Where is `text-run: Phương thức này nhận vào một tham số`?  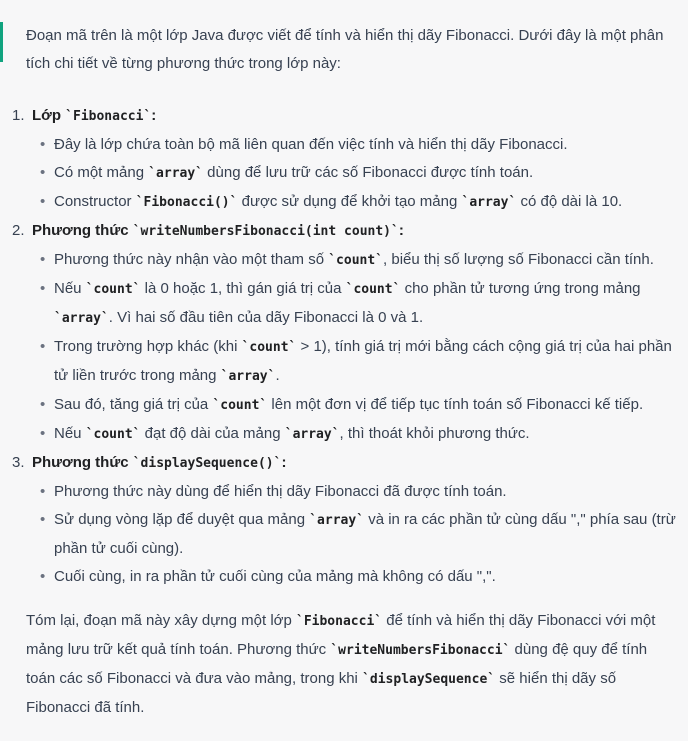
text-run: Phương thức này nhận vào một tham số is located at coordinates (191, 259).